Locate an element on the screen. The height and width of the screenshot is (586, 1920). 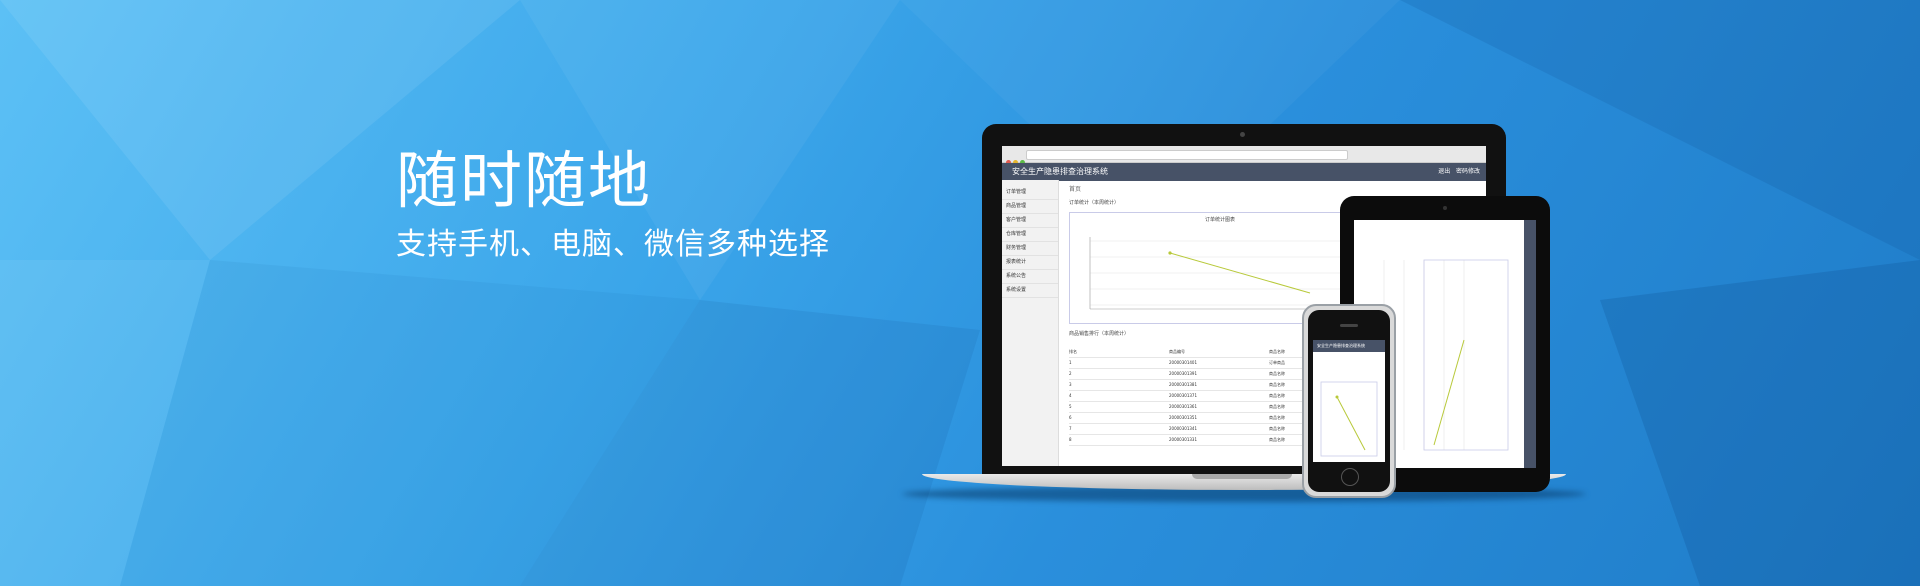
sidebar: 订单管理 商品管理 客户管理 仓库管理 财务管理 报表统计 系统公告 系统设置 is located at coordinates (1030, 323).